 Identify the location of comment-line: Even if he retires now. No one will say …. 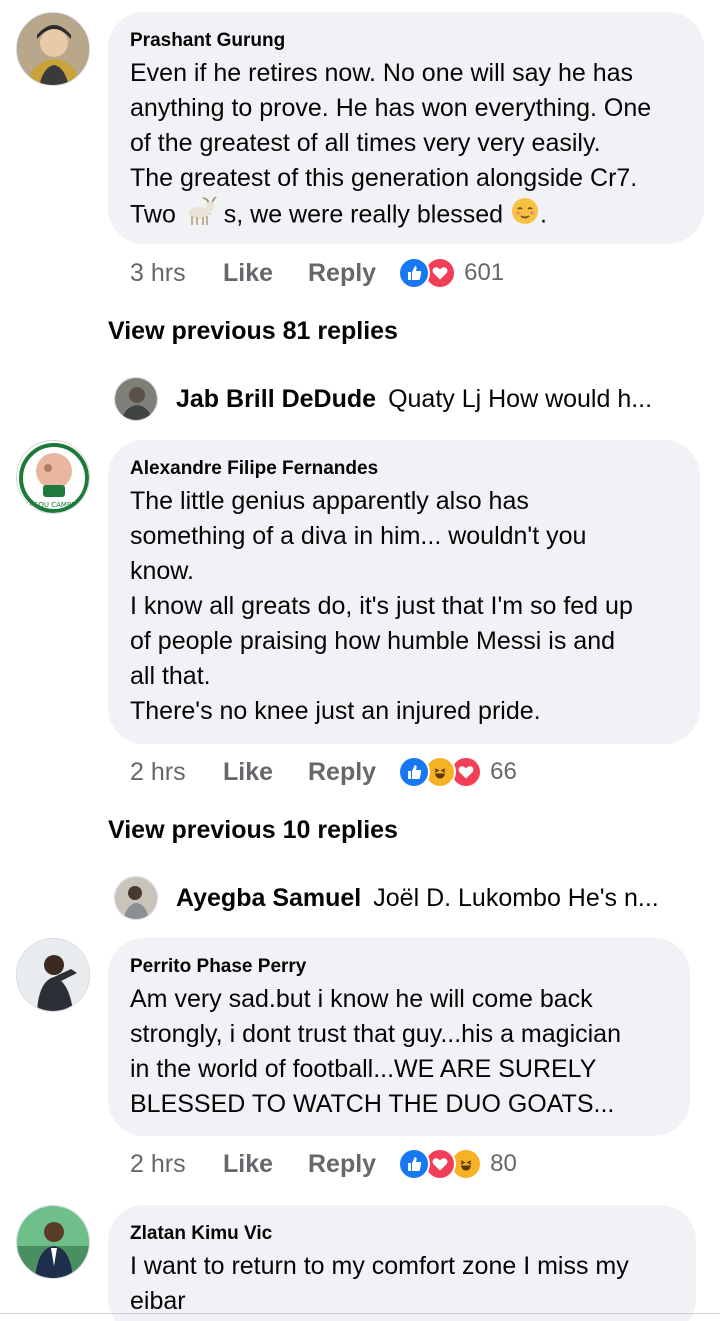
(382, 73).